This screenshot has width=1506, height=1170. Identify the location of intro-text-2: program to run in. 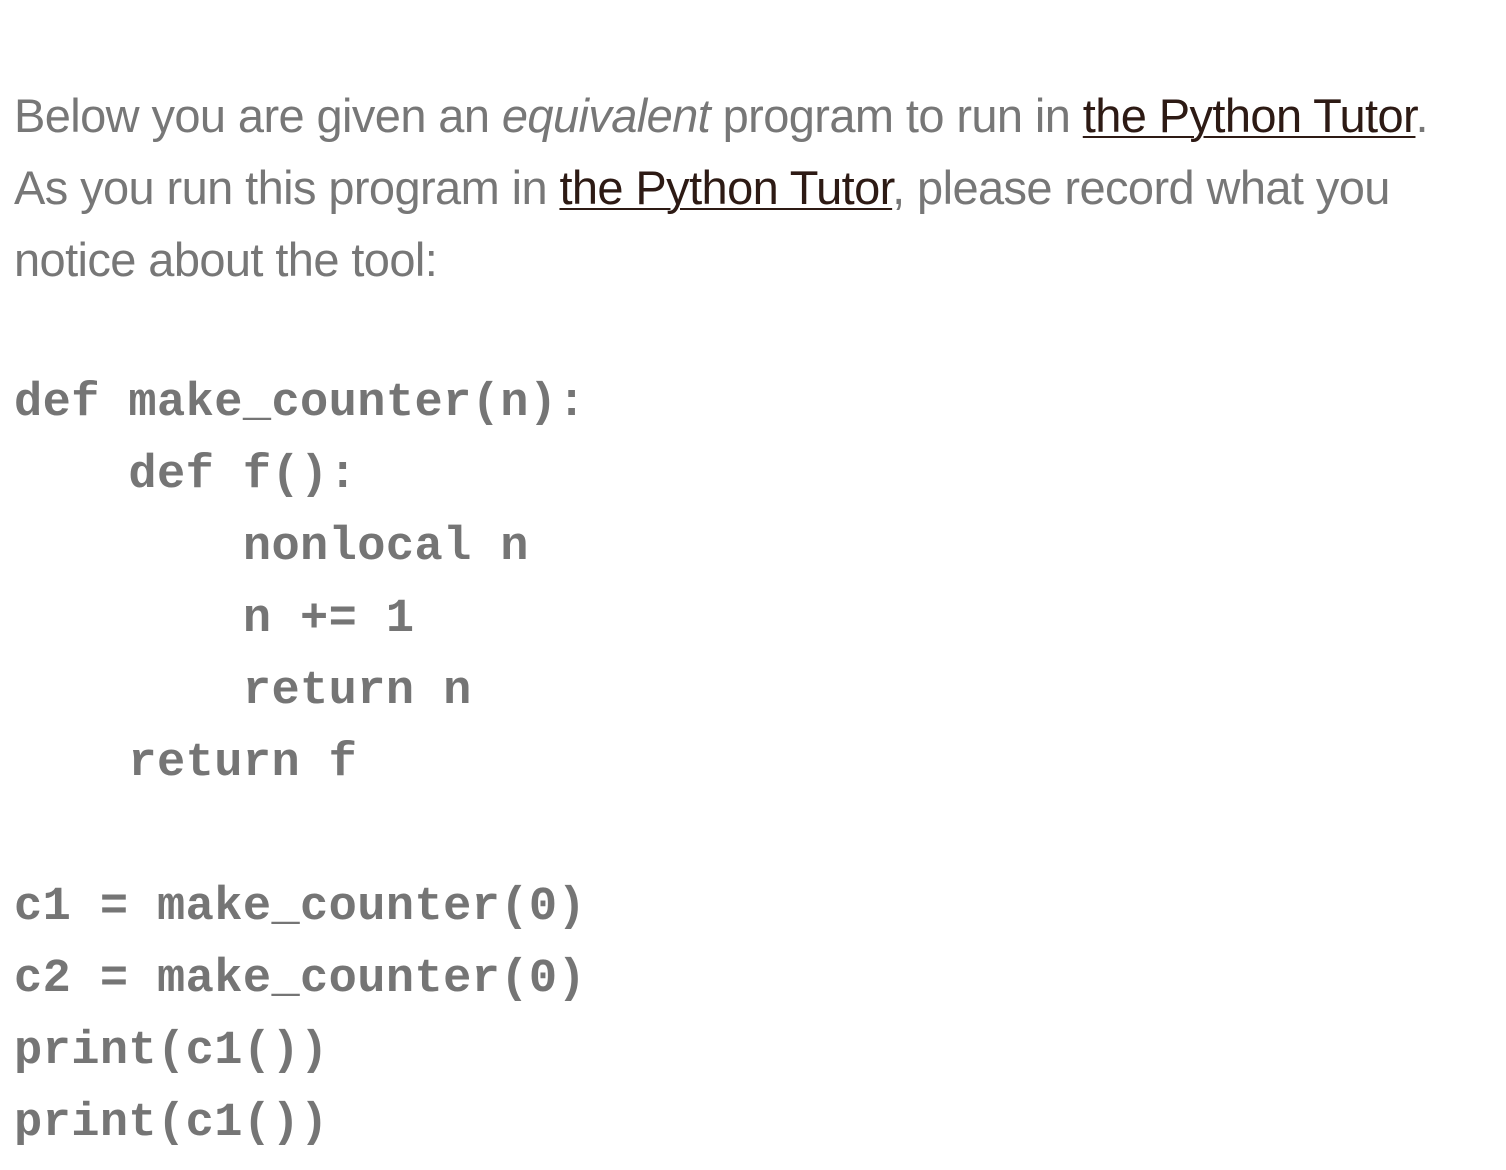
(896, 115).